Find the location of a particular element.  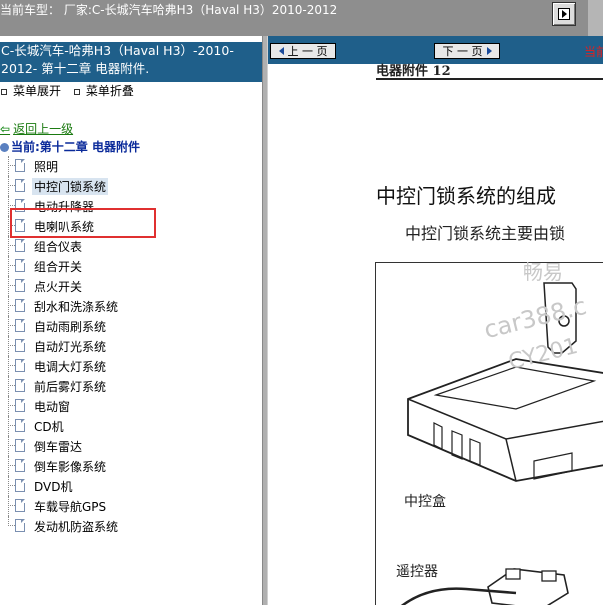

tree-item: 自动灯光系统 is located at coordinates (131, 346).